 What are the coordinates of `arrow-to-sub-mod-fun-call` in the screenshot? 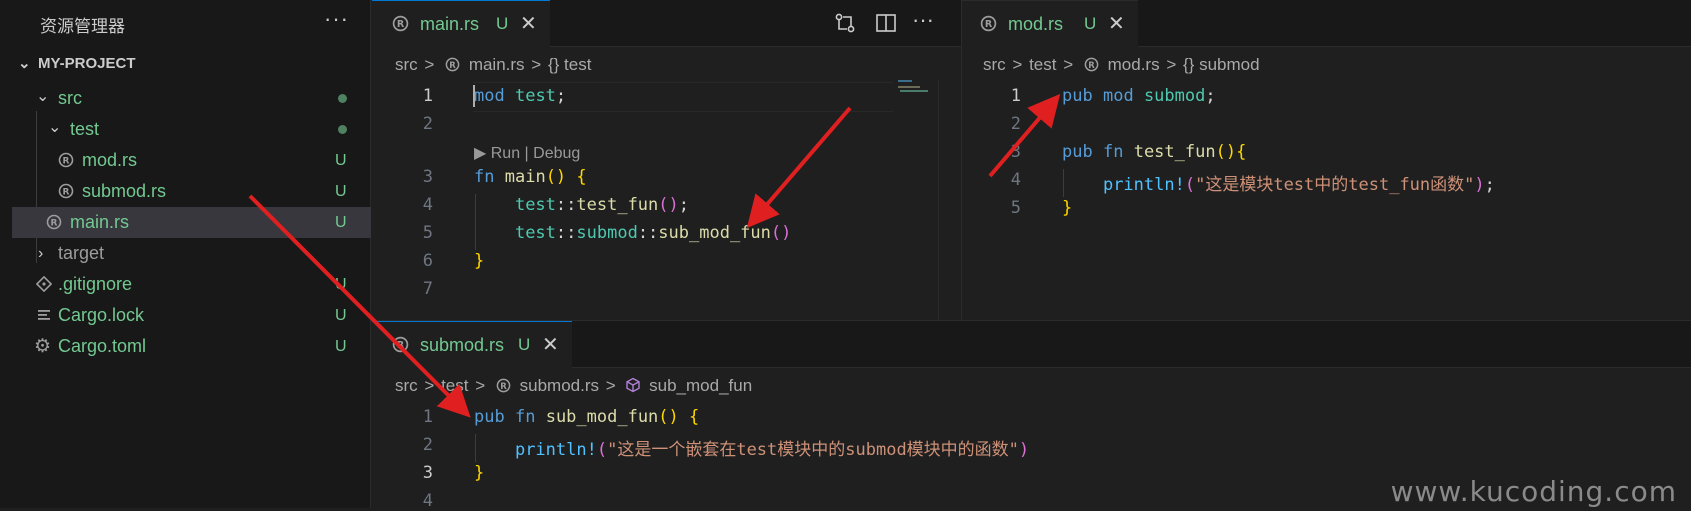 It's located at (799, 167).